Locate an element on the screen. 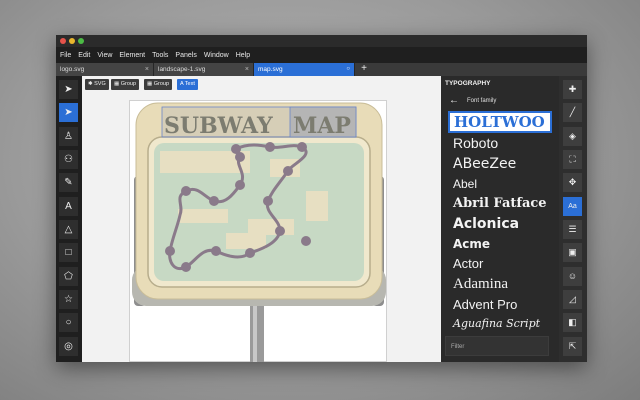  tab-bar: logo.svg × landscape-1.svg × map.svg ○ + is located at coordinates (321, 69).